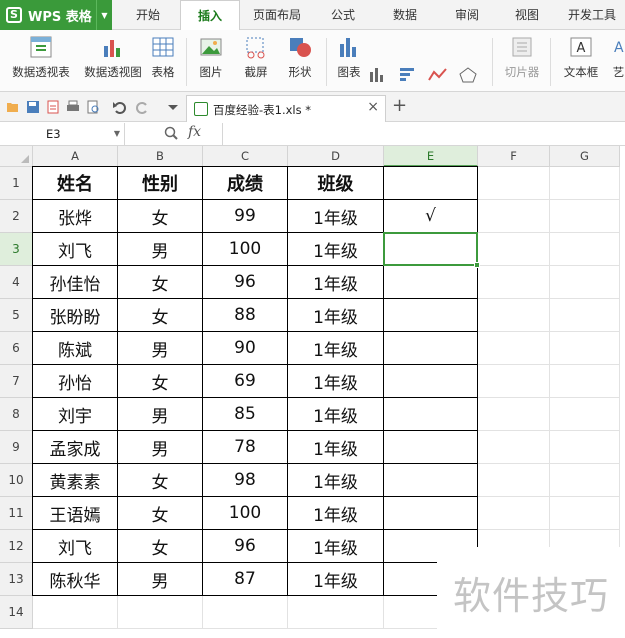 The height and width of the screenshot is (638, 625). I want to click on tab-page-layout: 页面布局, so click(277, 15).